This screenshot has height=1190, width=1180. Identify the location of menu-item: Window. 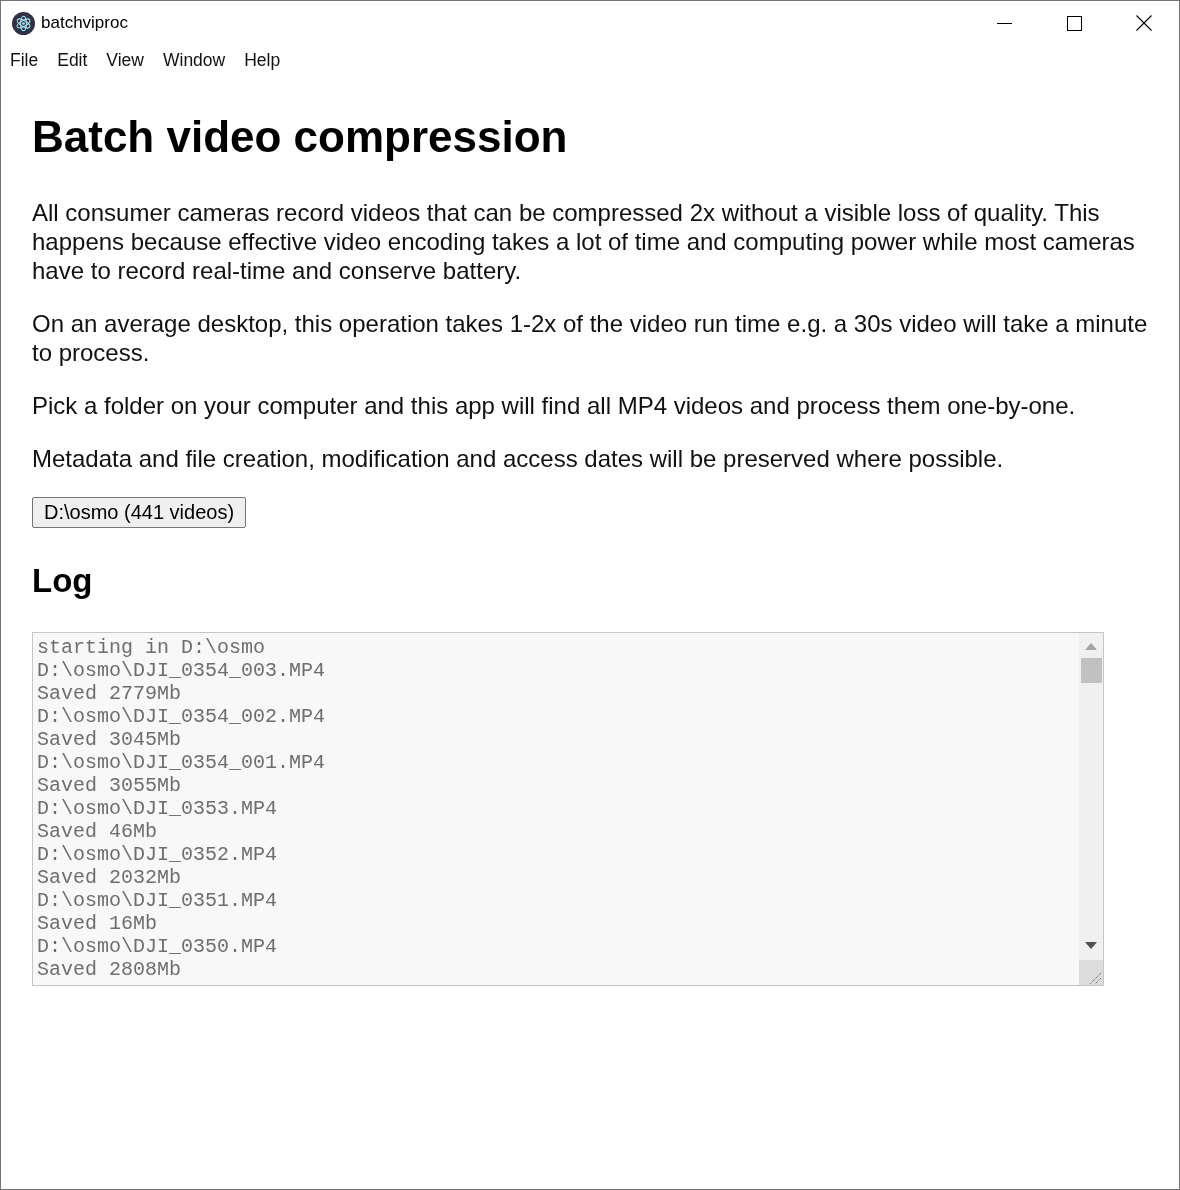
(194, 60).